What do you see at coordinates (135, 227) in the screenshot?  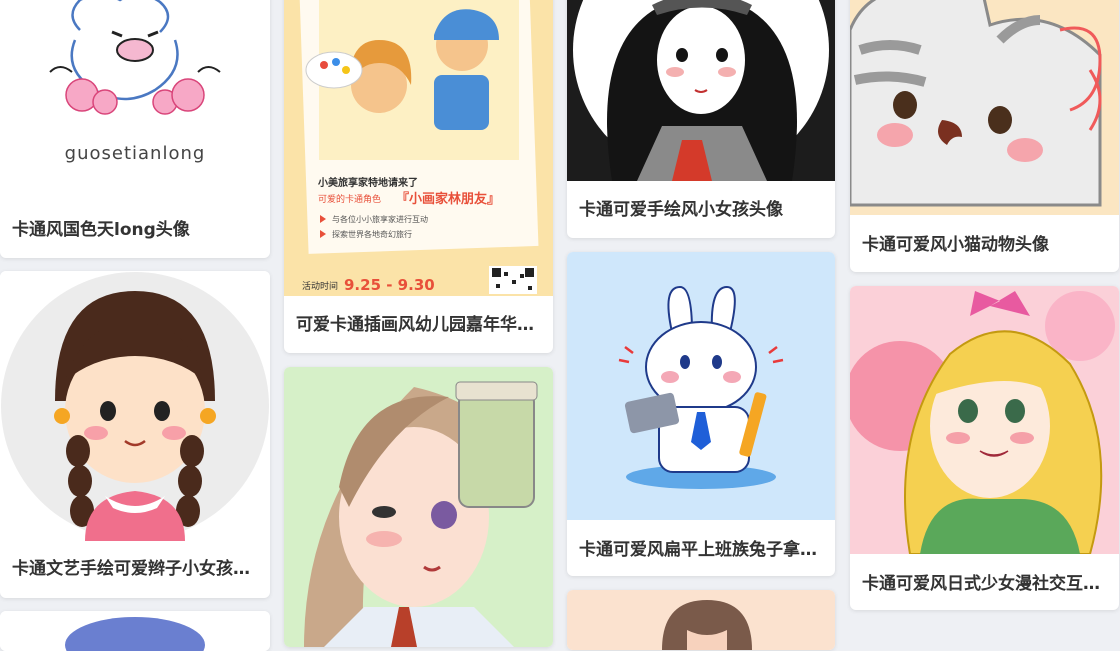 I see `card-title: 卡通风国色天long头像` at bounding box center [135, 227].